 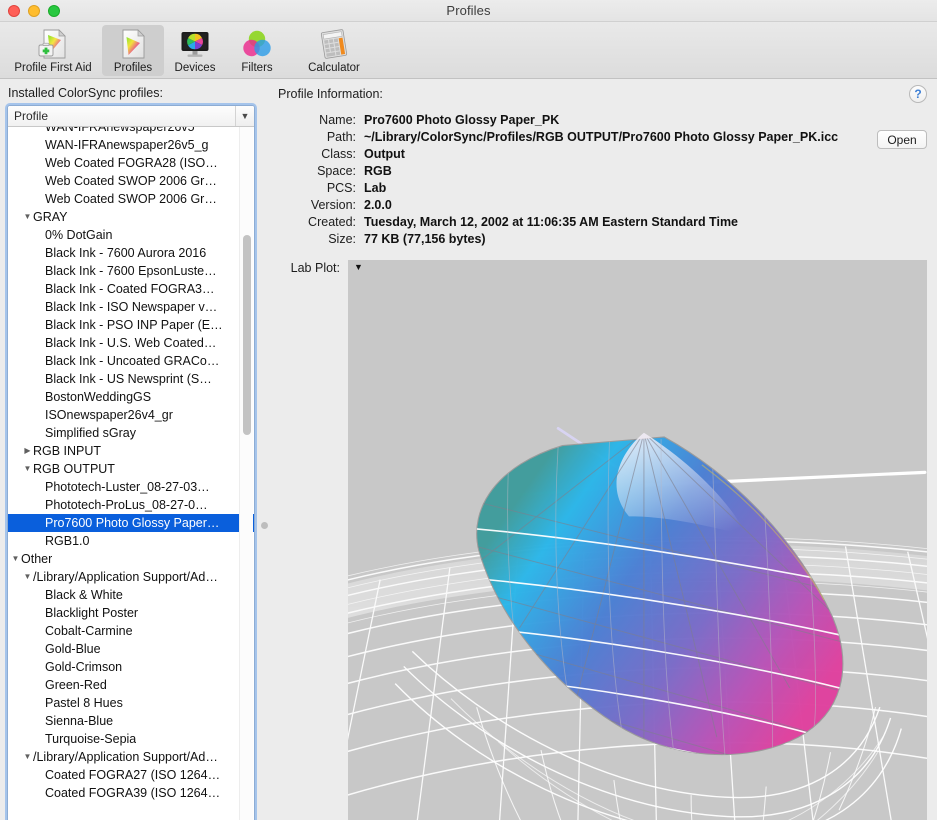 What do you see at coordinates (79, 235) in the screenshot?
I see `profiles-list-row-label: 0% DotGain` at bounding box center [79, 235].